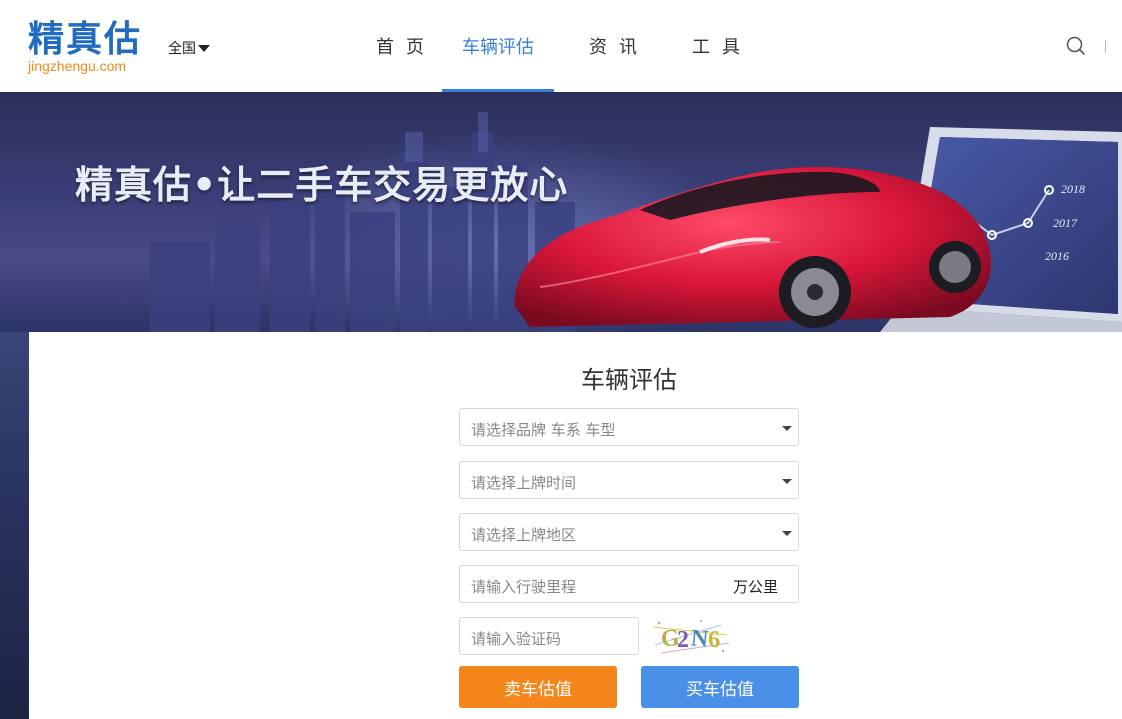  I want to click on main-nav: 首页 车辆评估 资讯 工具, so click(559, 46).